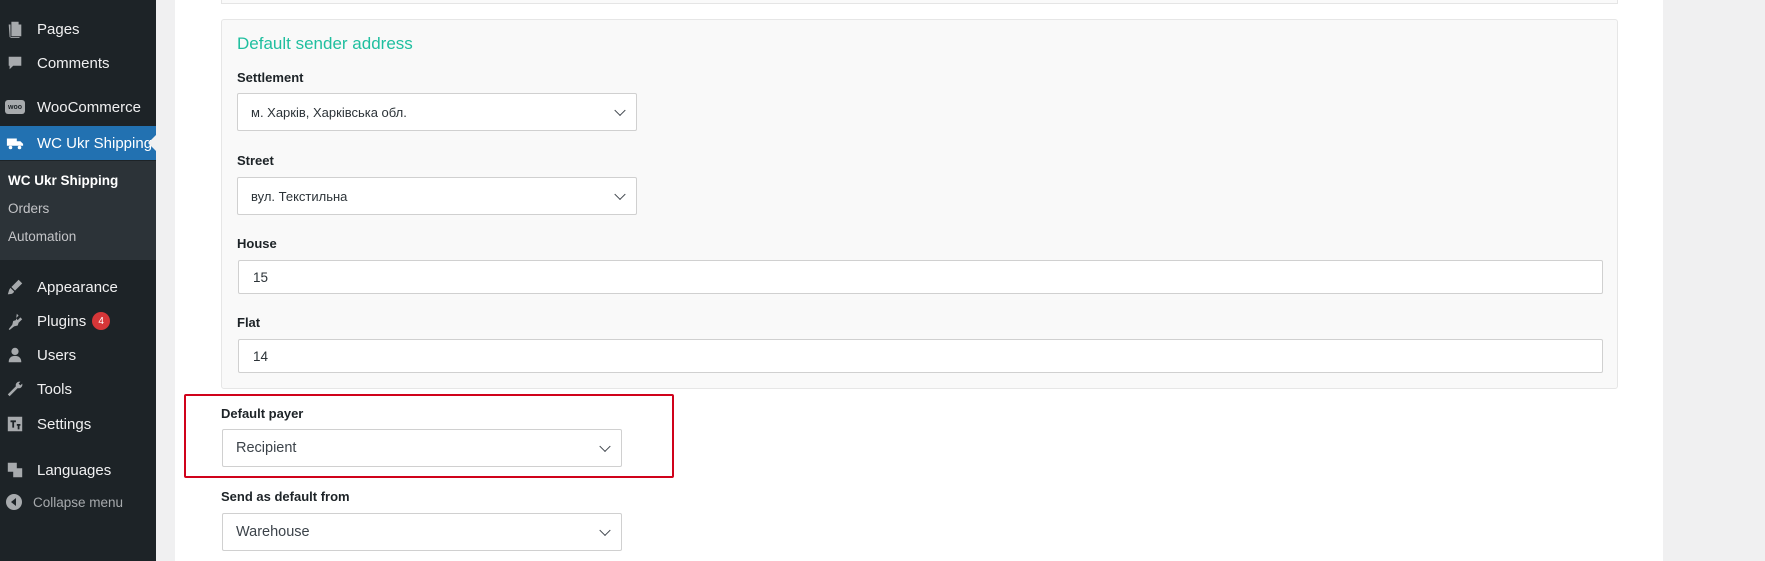 The height and width of the screenshot is (561, 1765). I want to click on truck-icon, so click(15, 143).